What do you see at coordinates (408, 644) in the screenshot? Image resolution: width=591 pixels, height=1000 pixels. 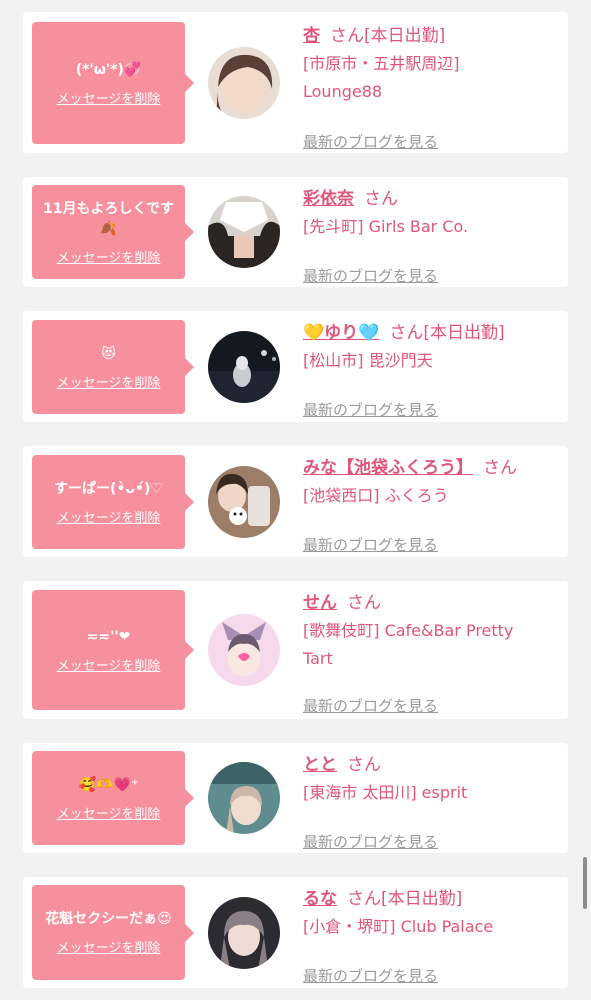 I see `shop-info: [歌舞伎町] Cafe&Bar Pretty Tart` at bounding box center [408, 644].